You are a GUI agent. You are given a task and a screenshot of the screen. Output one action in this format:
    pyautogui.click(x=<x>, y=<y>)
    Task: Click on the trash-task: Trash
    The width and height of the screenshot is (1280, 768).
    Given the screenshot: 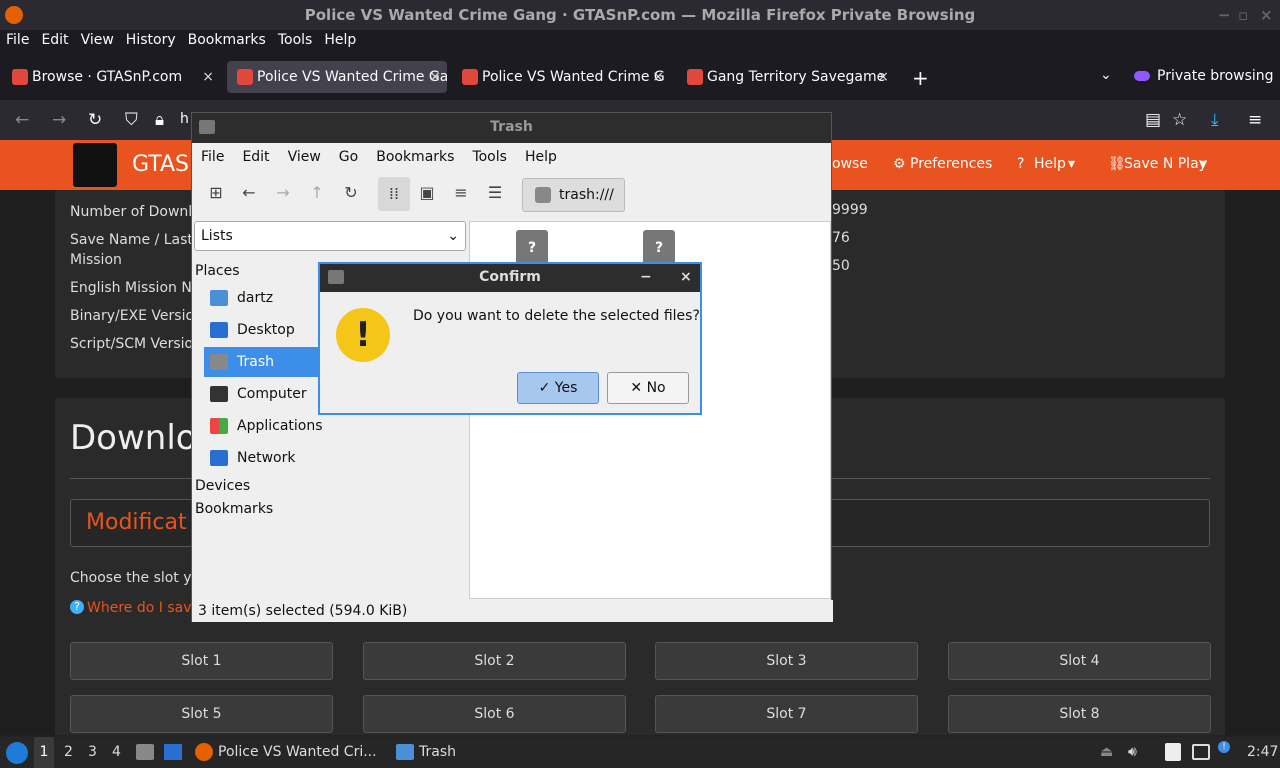 What is the action you would take?
    pyautogui.click(x=437, y=752)
    